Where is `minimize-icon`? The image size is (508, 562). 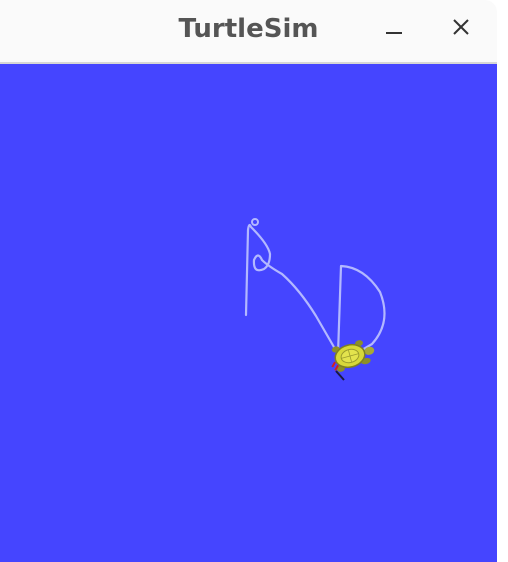 minimize-icon is located at coordinates (394, 33).